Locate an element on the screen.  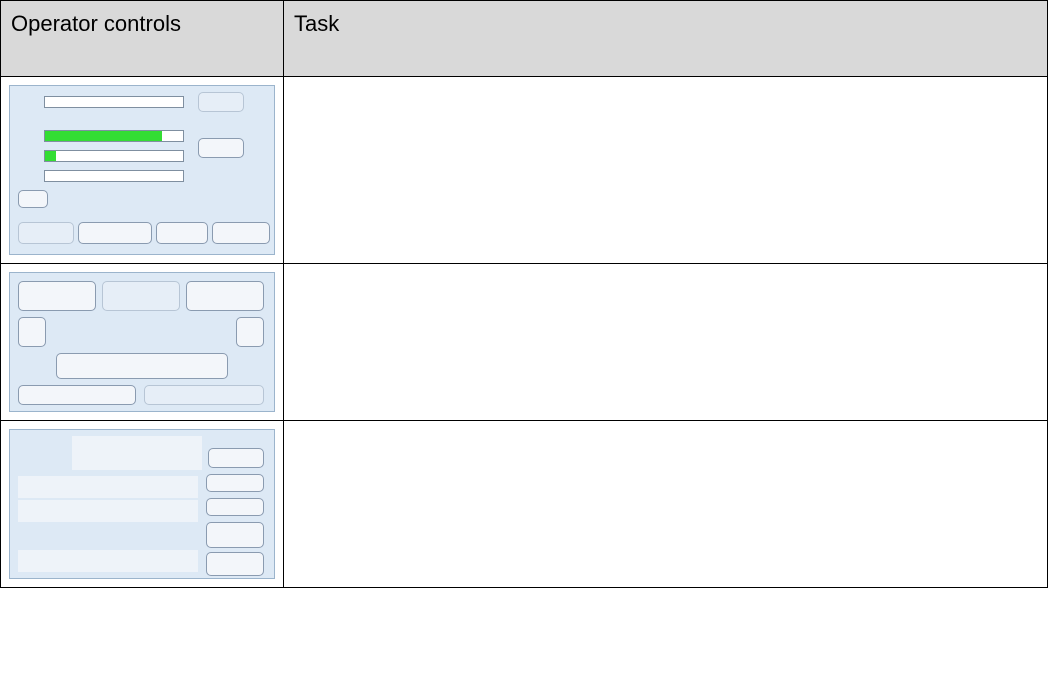
heading-readout is located at coordinates (137, 453).